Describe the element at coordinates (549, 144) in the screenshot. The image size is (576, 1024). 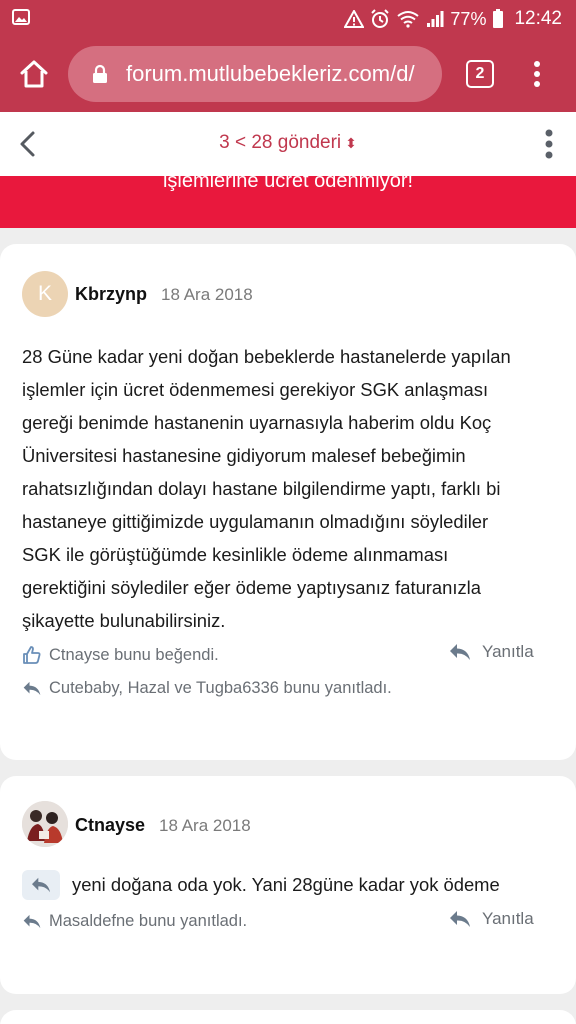
I see `thread-options-icon` at that location.